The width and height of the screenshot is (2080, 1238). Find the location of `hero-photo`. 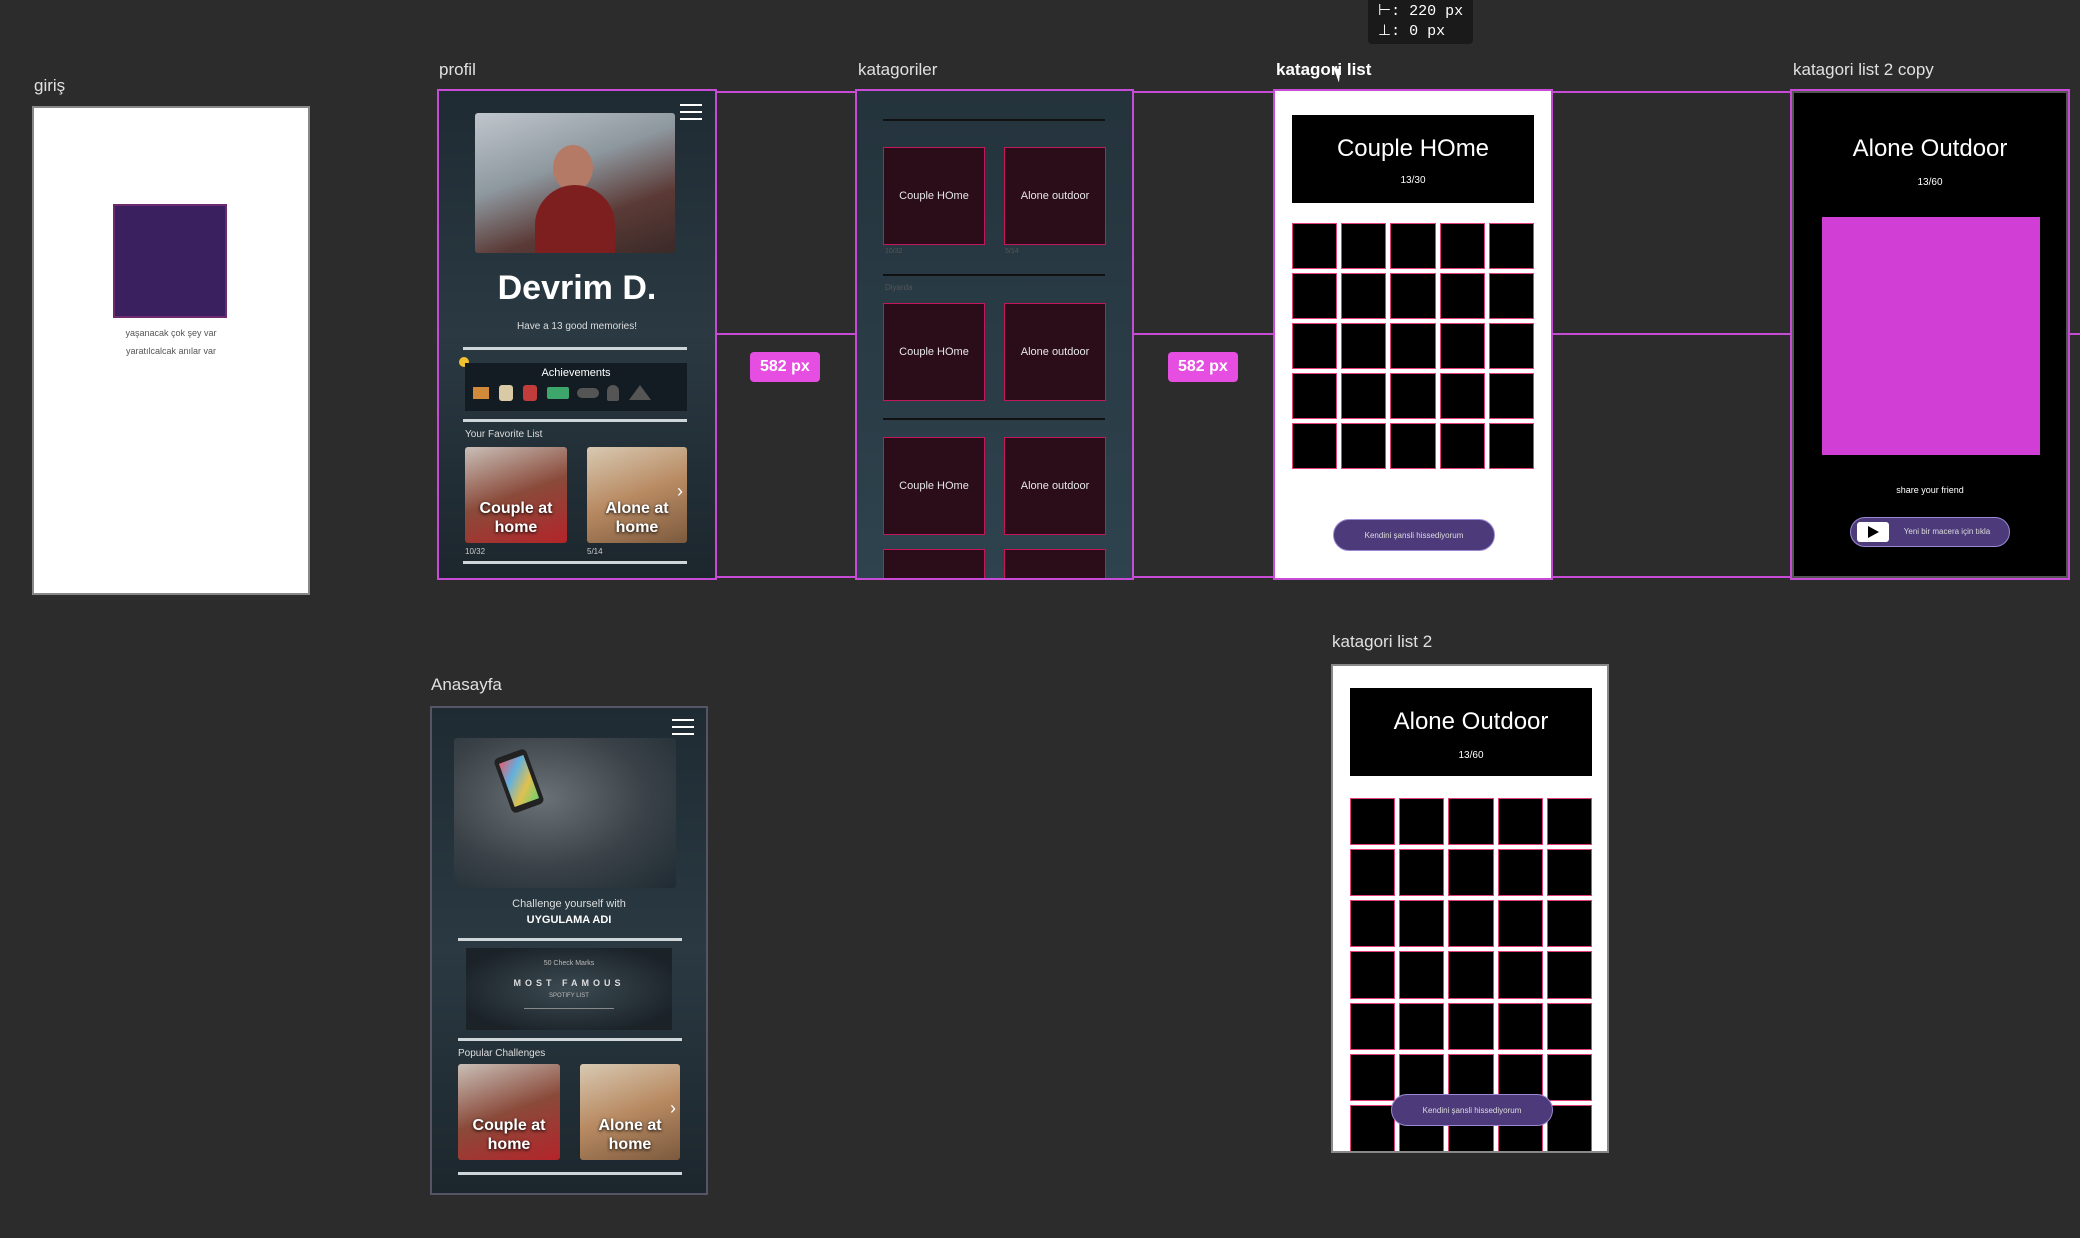

hero-photo is located at coordinates (565, 813).